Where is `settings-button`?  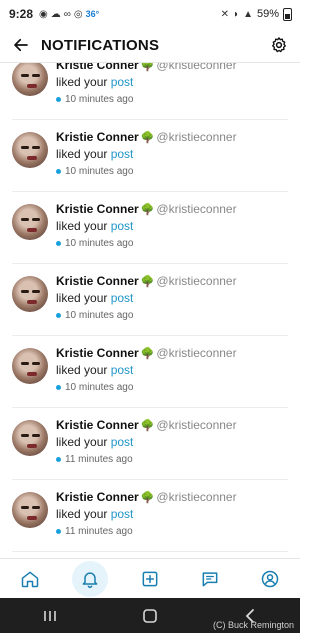
settings-button is located at coordinates (279, 45).